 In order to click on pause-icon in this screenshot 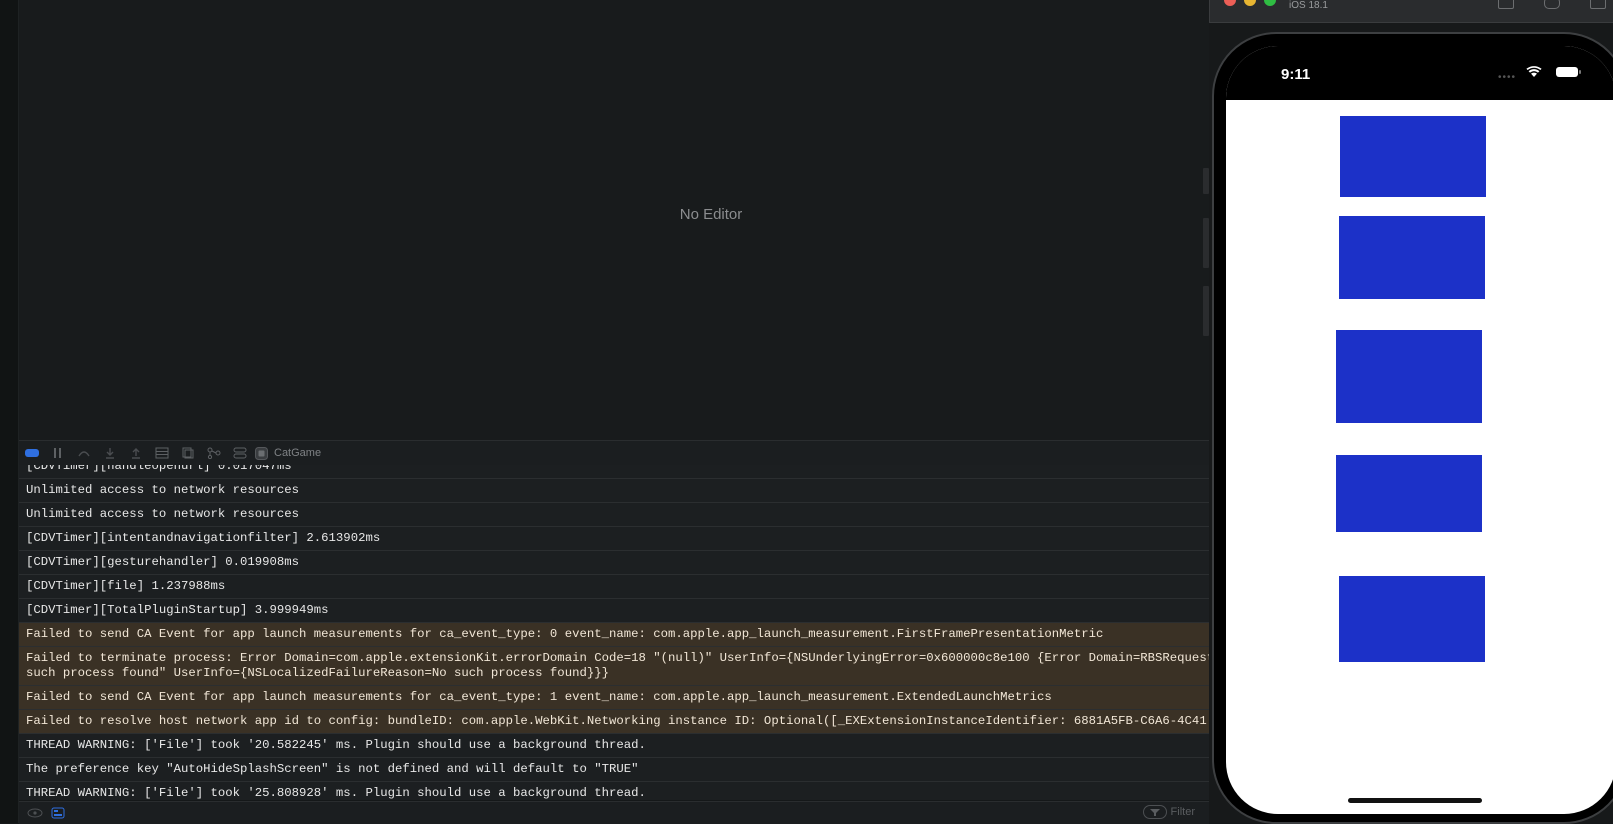, I will do `click(57, 453)`.